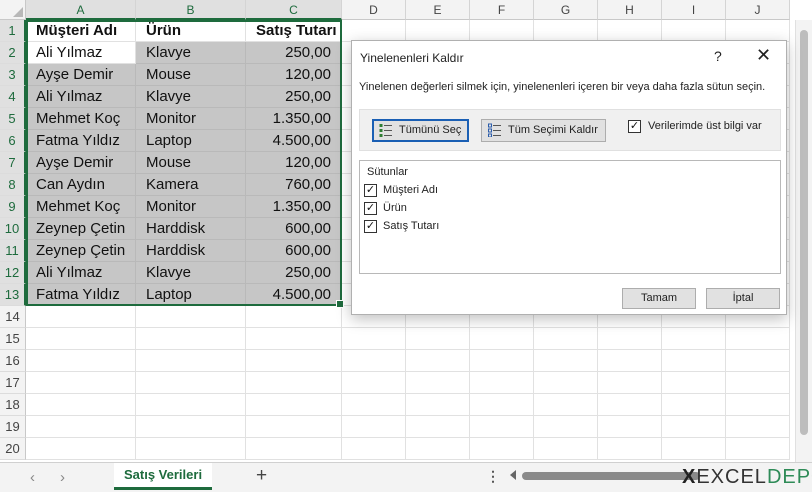  Describe the element at coordinates (294, 229) in the screenshot. I see `table-cell: 600,00` at that location.